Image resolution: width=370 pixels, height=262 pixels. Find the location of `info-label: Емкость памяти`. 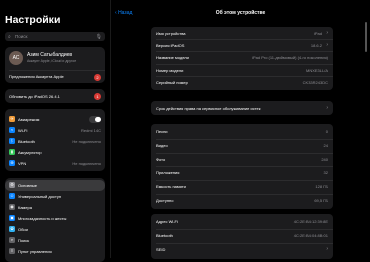

info-label: Емкость памяти is located at coordinates (171, 187).